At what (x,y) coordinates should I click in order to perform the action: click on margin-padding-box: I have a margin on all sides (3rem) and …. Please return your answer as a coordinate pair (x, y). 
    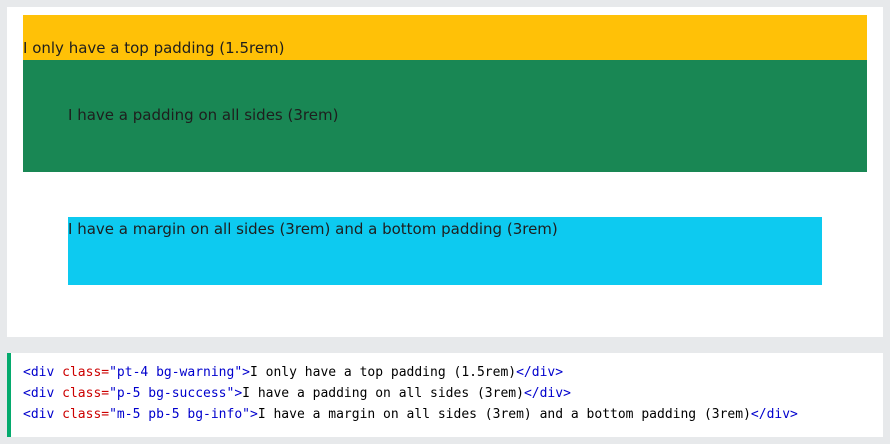
    Looking at the image, I should click on (445, 251).